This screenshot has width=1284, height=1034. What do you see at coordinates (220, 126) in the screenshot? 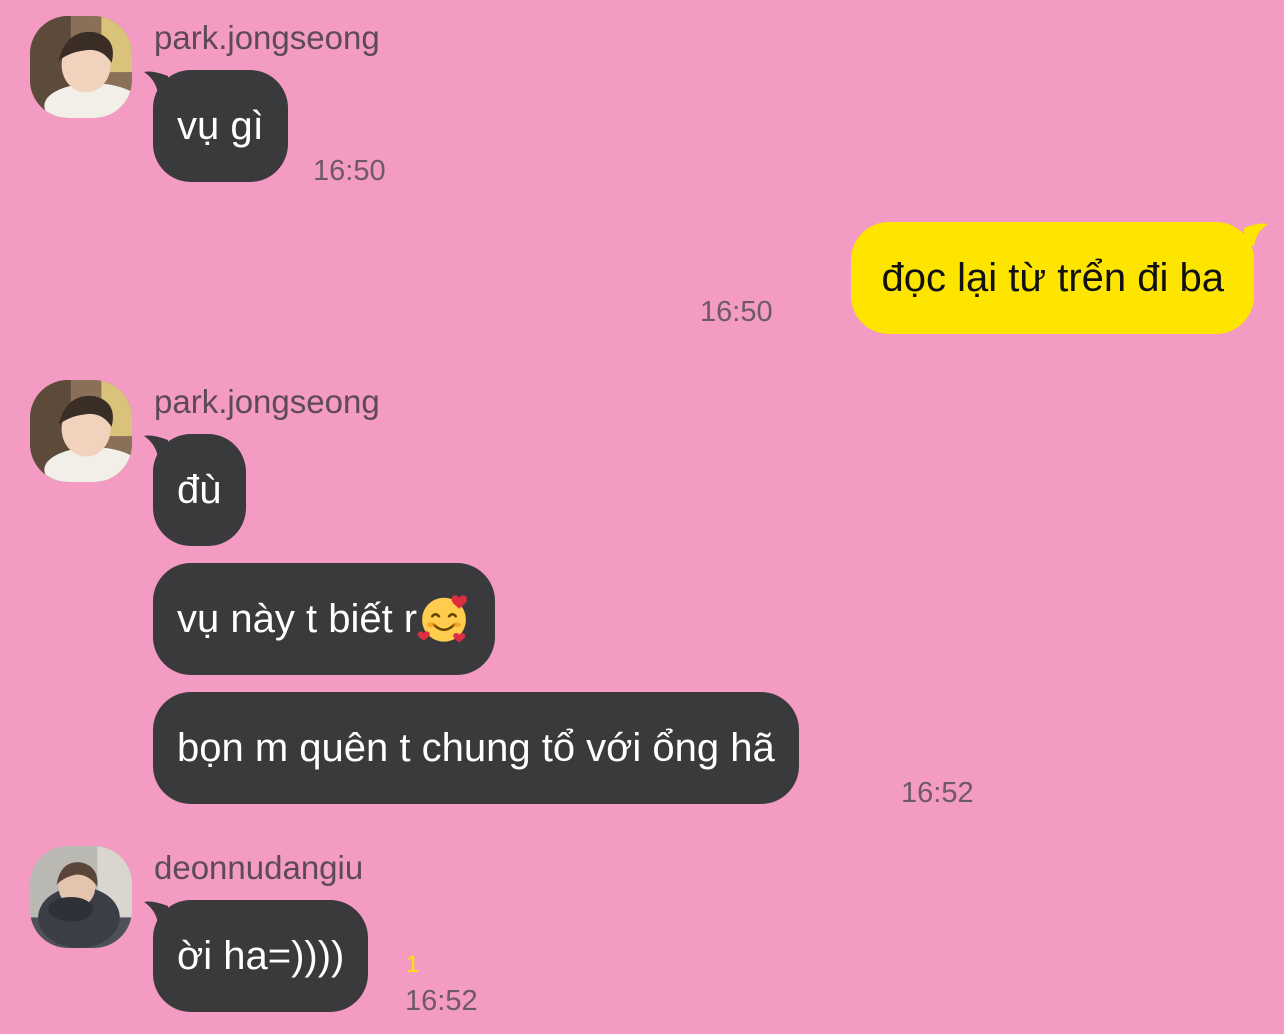
I see `message-bubble: vụ gì` at bounding box center [220, 126].